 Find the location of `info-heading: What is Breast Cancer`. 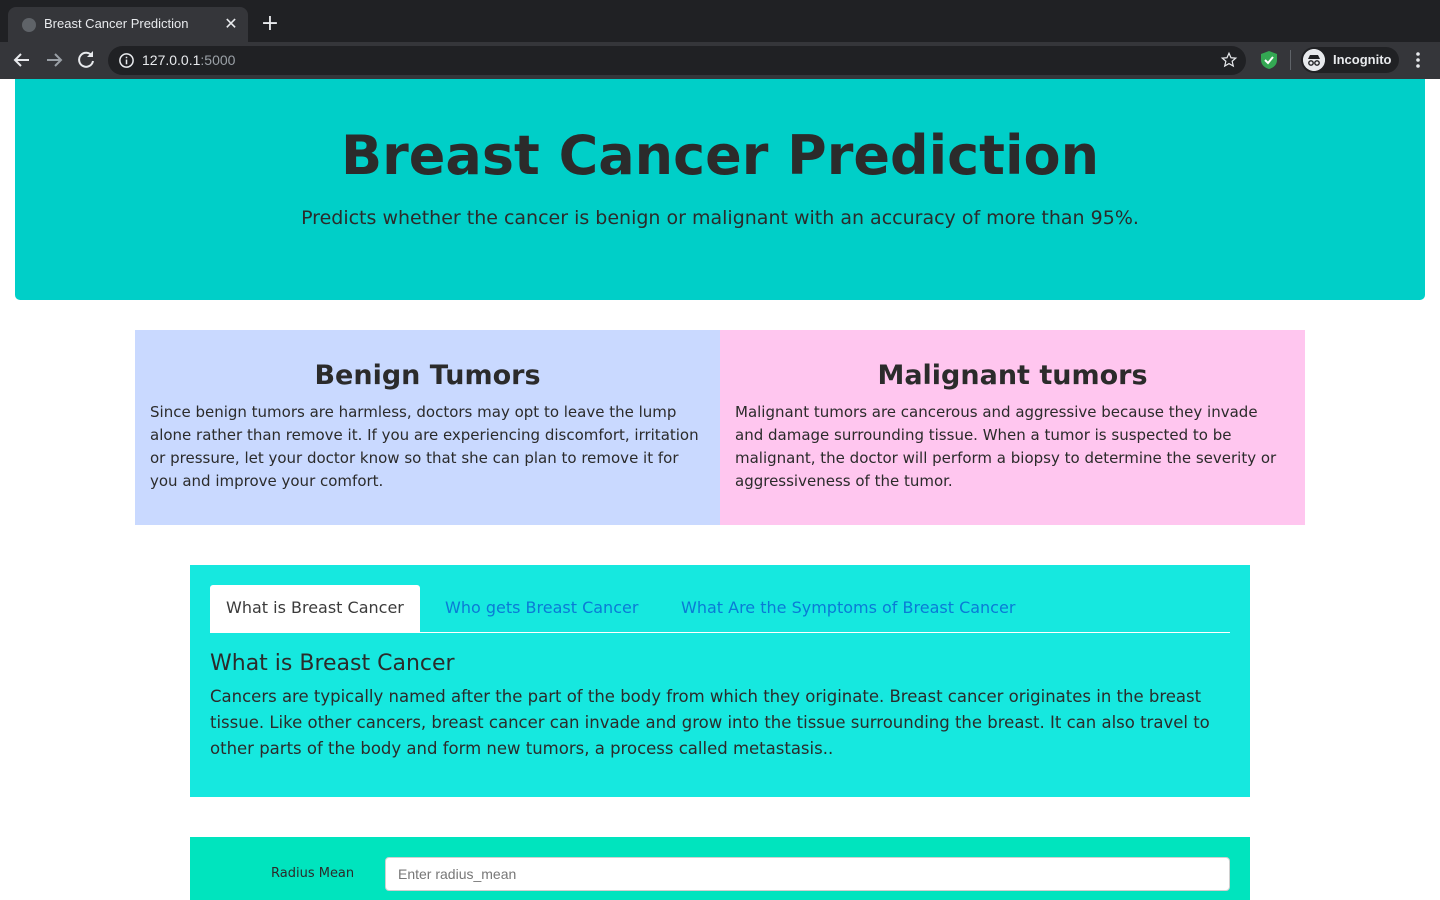

info-heading: What is Breast Cancer is located at coordinates (332, 663).